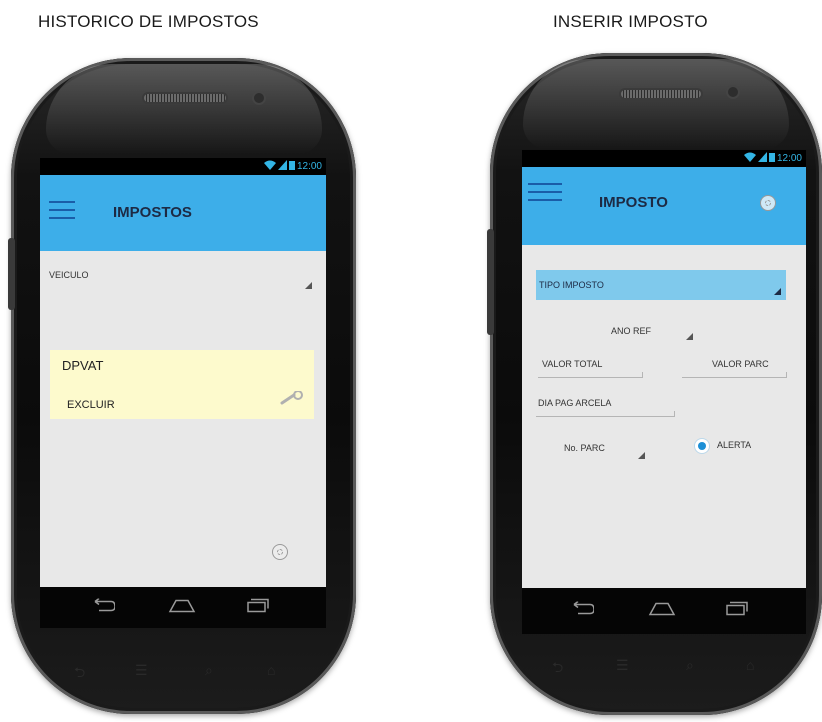 Image resolution: width=822 pixels, height=722 pixels. I want to click on ano-ref-label: ANO REF, so click(631, 331).